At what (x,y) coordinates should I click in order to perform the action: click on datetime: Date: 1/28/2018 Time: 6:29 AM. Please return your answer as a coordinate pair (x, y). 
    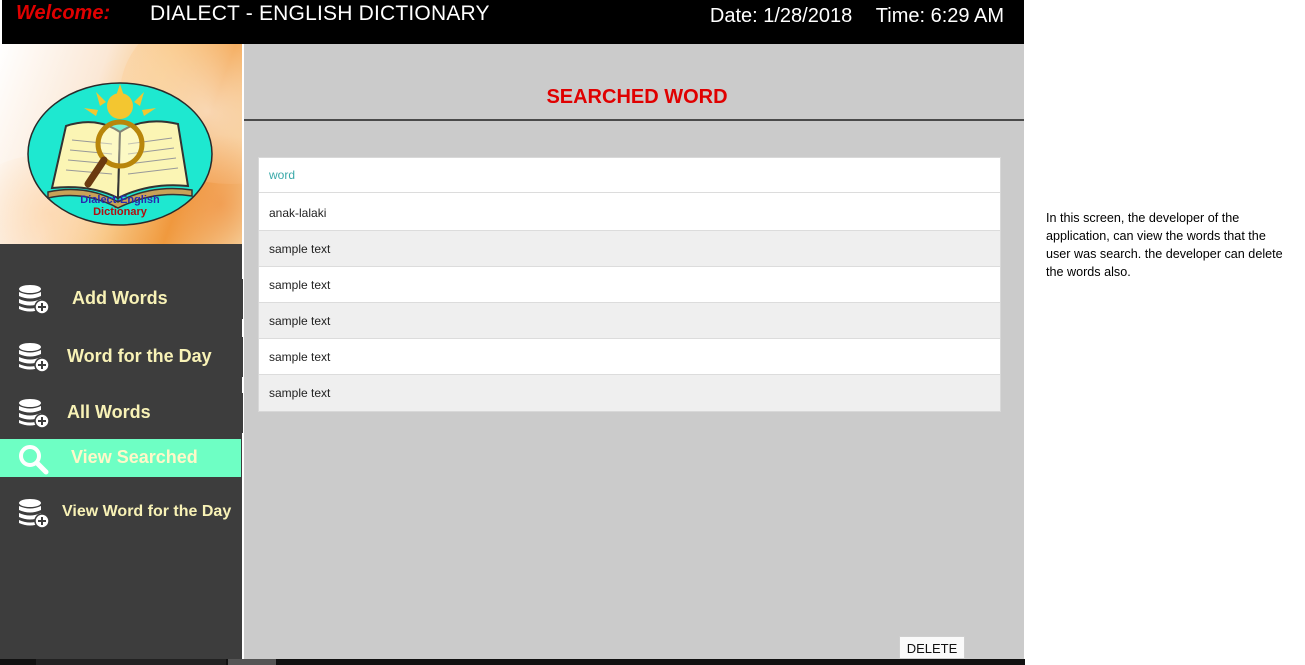
    Looking at the image, I should click on (857, 16).